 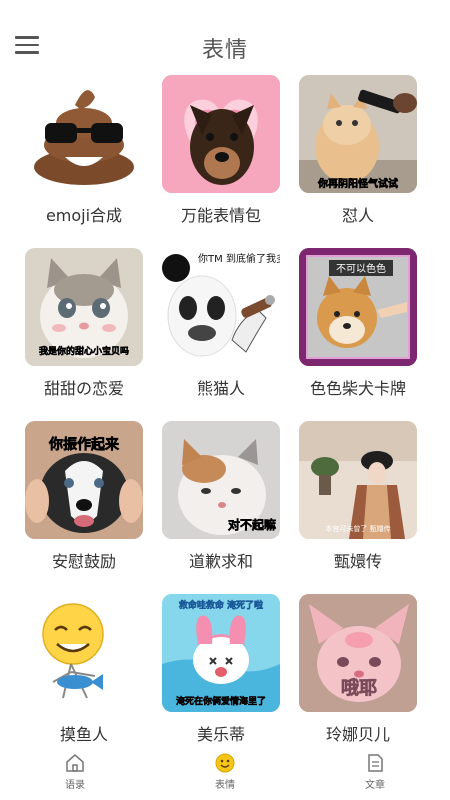 I want to click on sticker-caption-top: 救命哇救命 淹死了啦, so click(x=221, y=605).